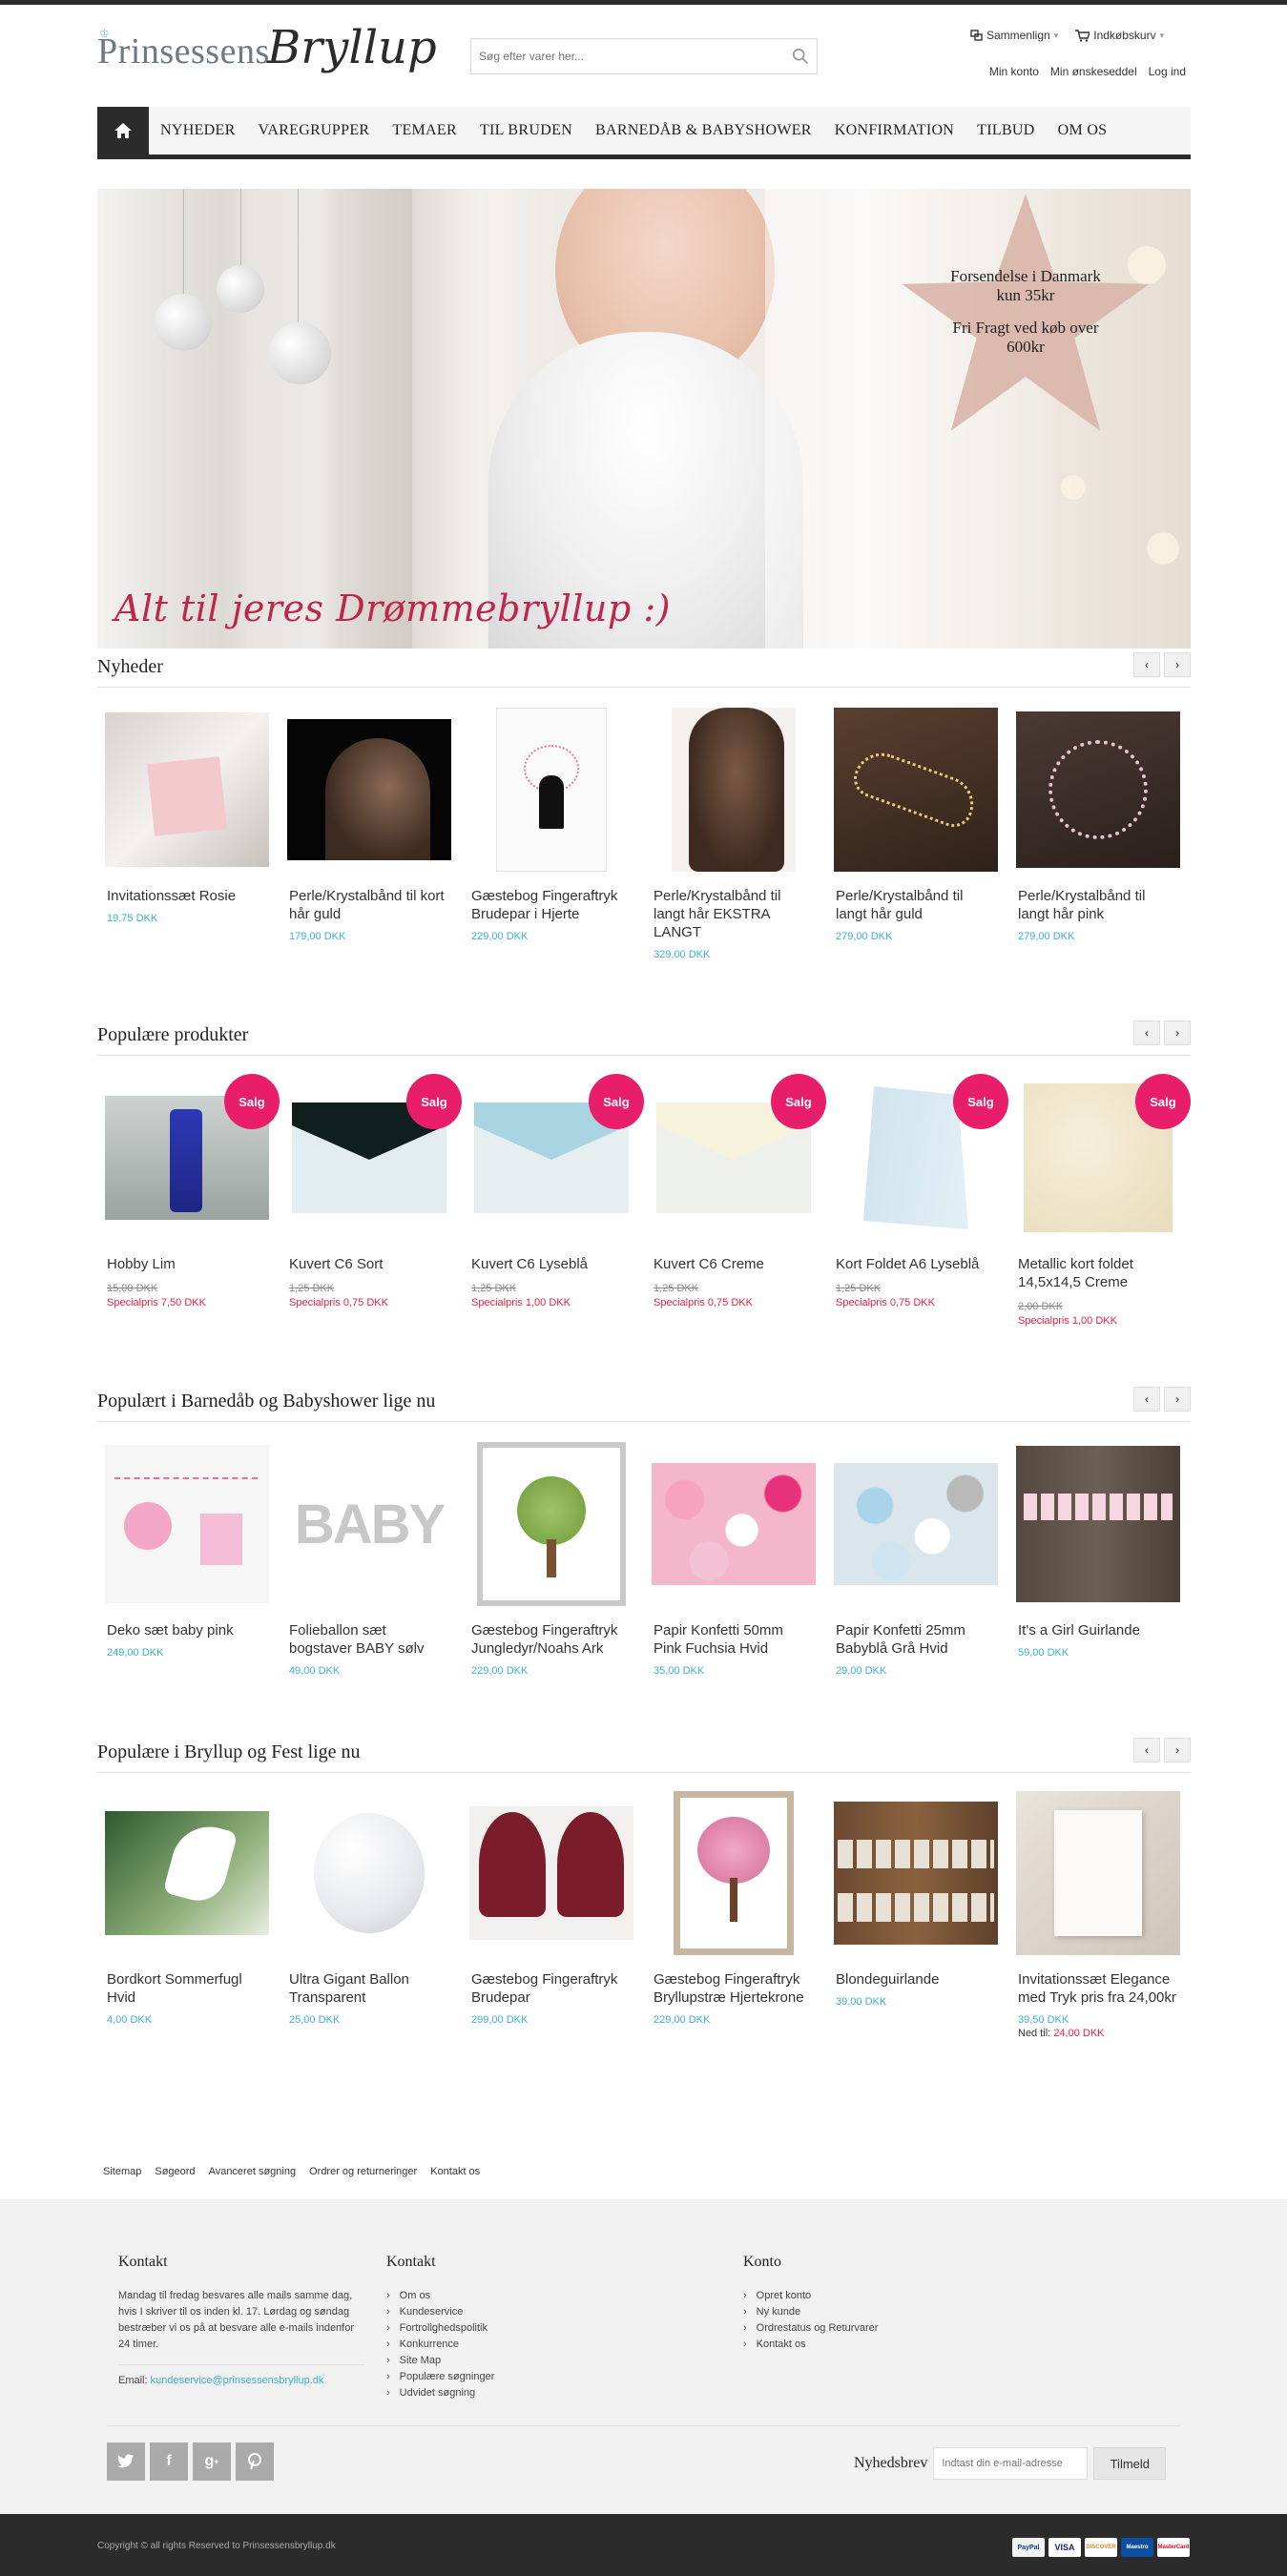 Image resolution: width=1287 pixels, height=2576 pixels. What do you see at coordinates (551, 1264) in the screenshot?
I see `product-name: Kuvert C6 Lyseblå` at bounding box center [551, 1264].